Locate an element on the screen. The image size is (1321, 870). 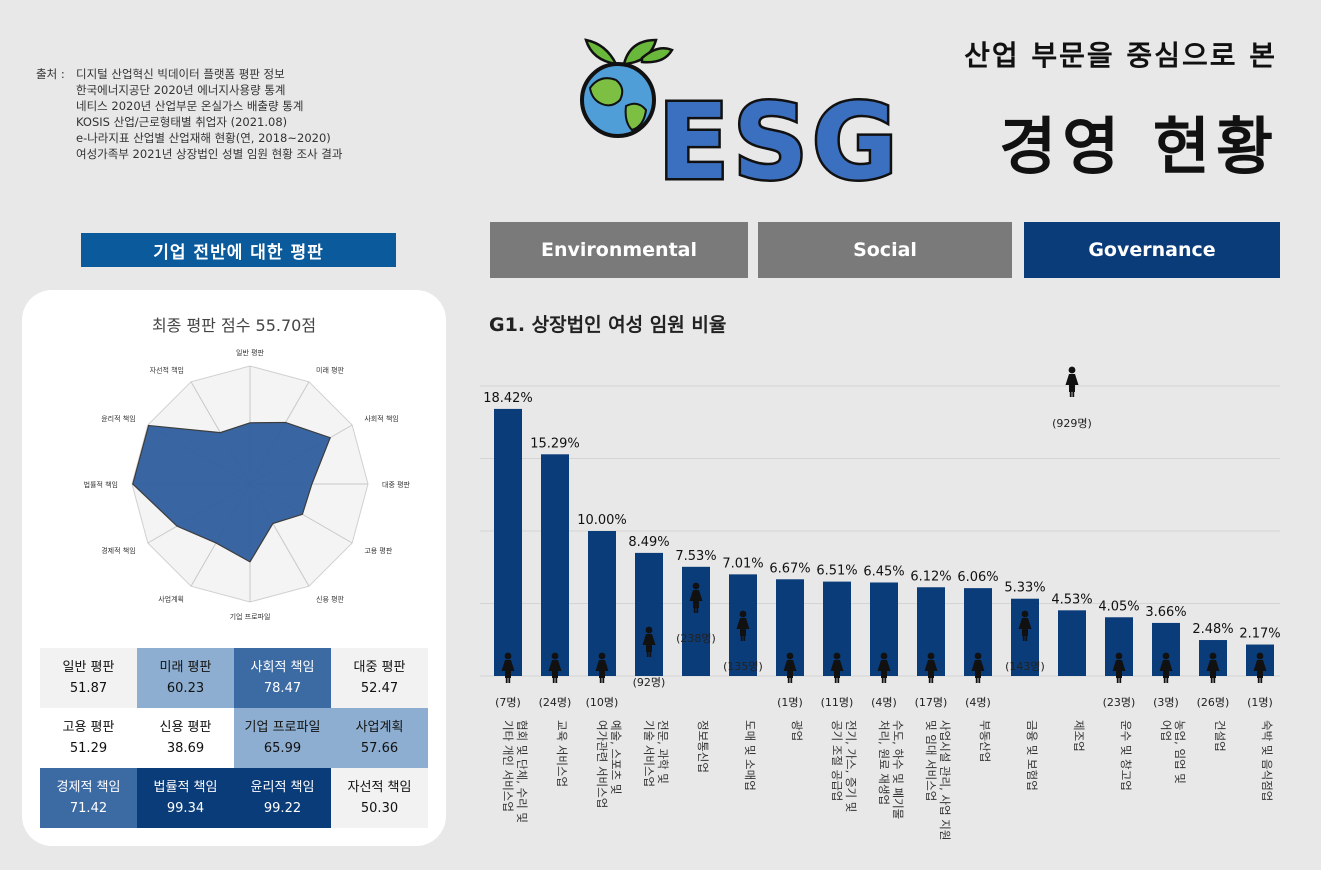
category-label: 제조업 is located at coordinates (1079, 736).